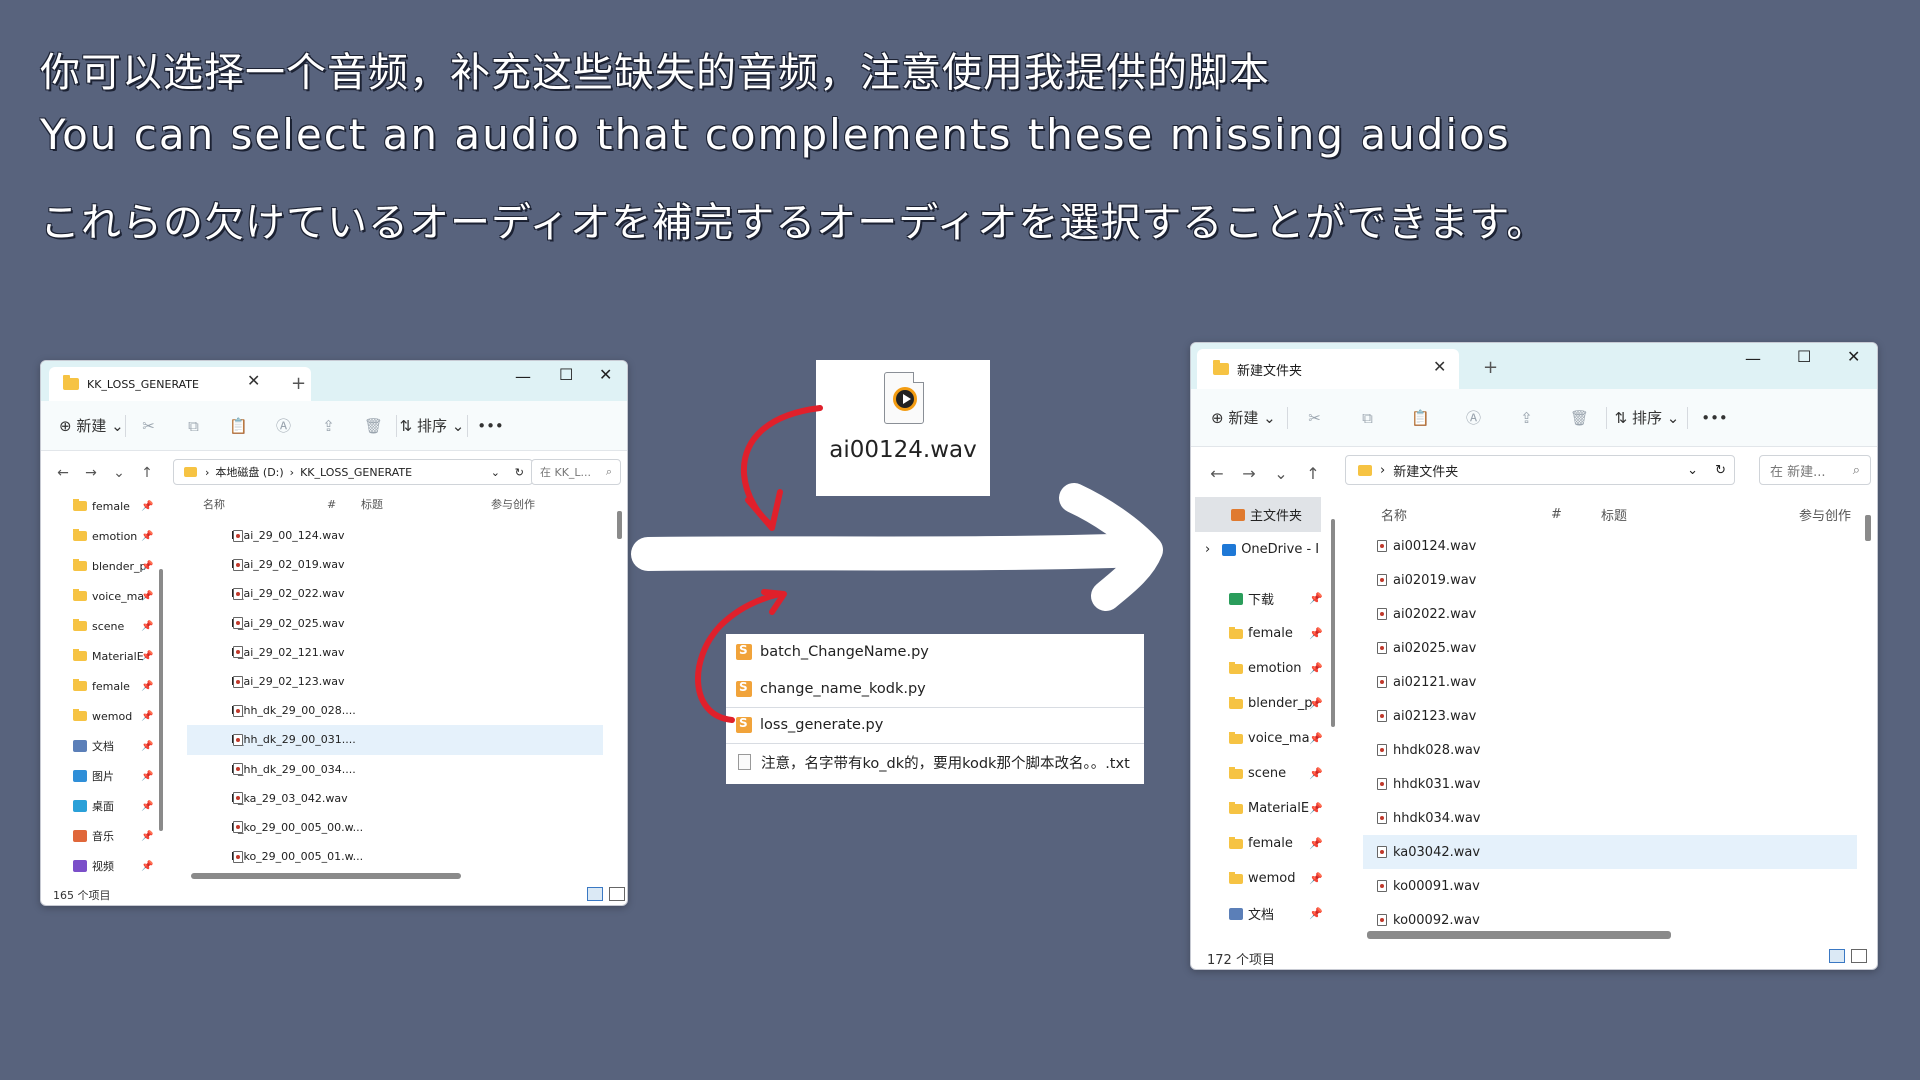 The image size is (1920, 1080). What do you see at coordinates (566, 374) in the screenshot?
I see `maximize-icon: ☐` at bounding box center [566, 374].